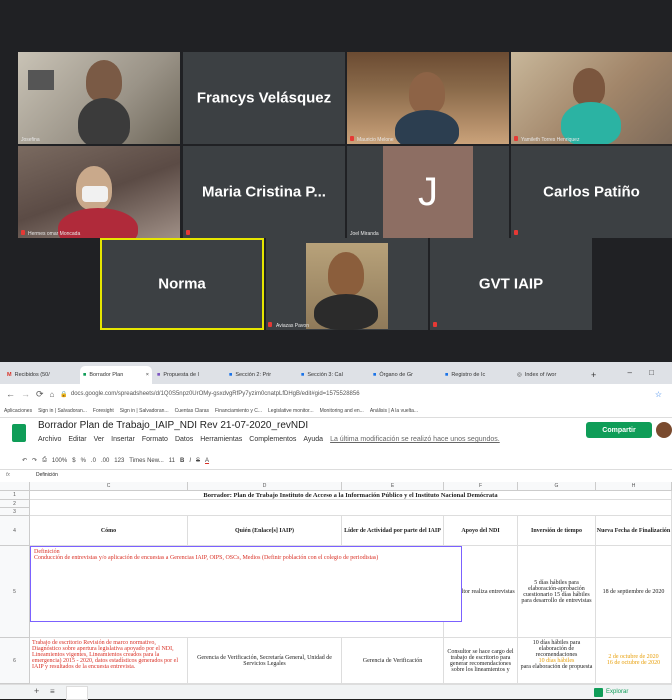 The height and width of the screenshot is (700, 672). What do you see at coordinates (393, 486) in the screenshot?
I see `column-header: E` at bounding box center [393, 486].